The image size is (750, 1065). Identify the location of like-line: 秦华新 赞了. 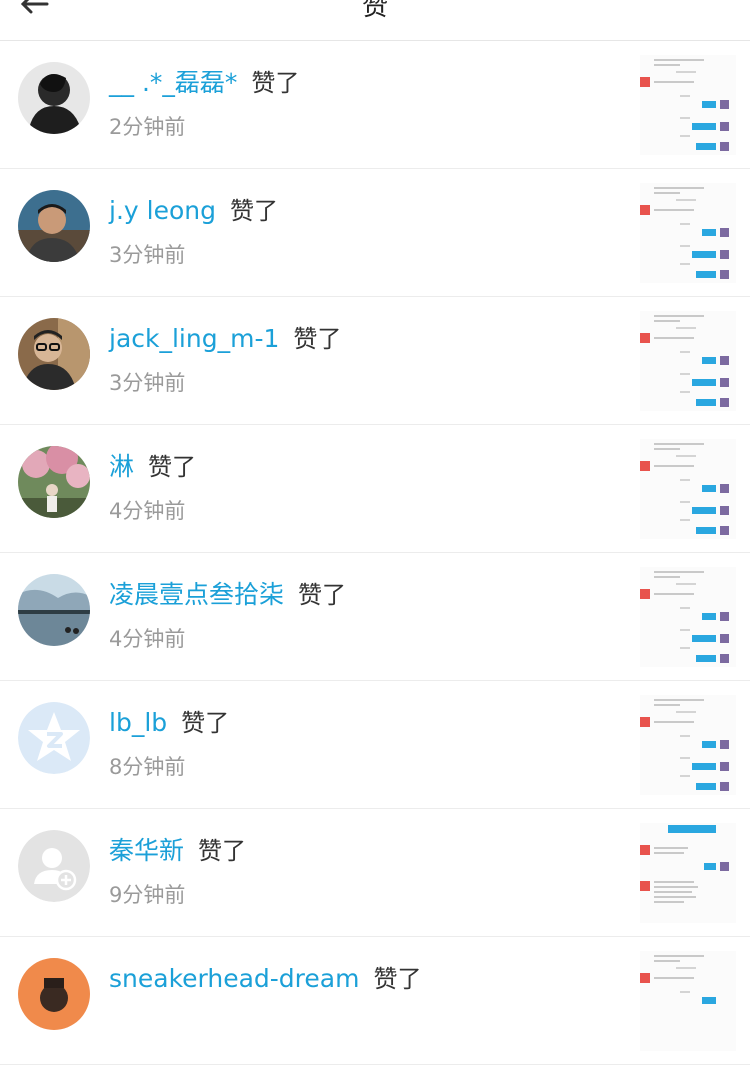
(177, 849).